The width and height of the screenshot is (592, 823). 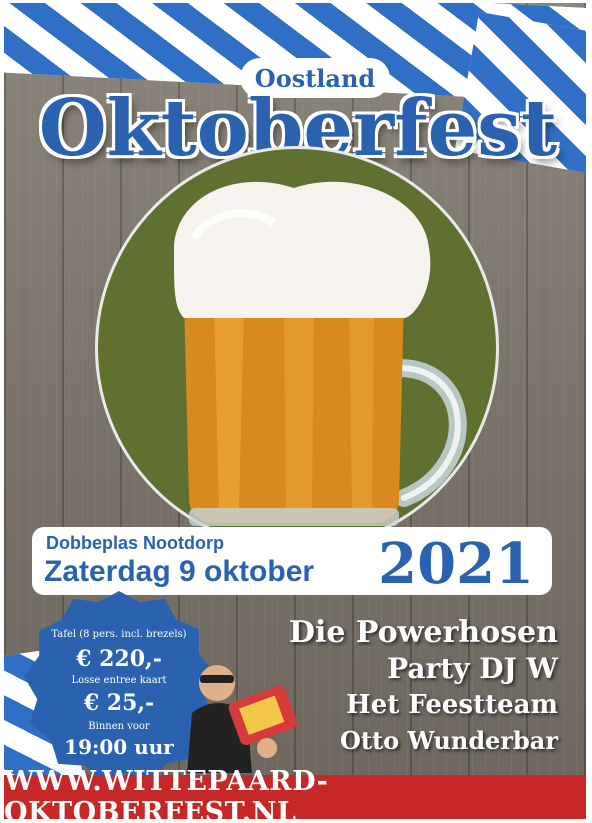 I want to click on act-item: Die Powerhosen, so click(x=423, y=632).